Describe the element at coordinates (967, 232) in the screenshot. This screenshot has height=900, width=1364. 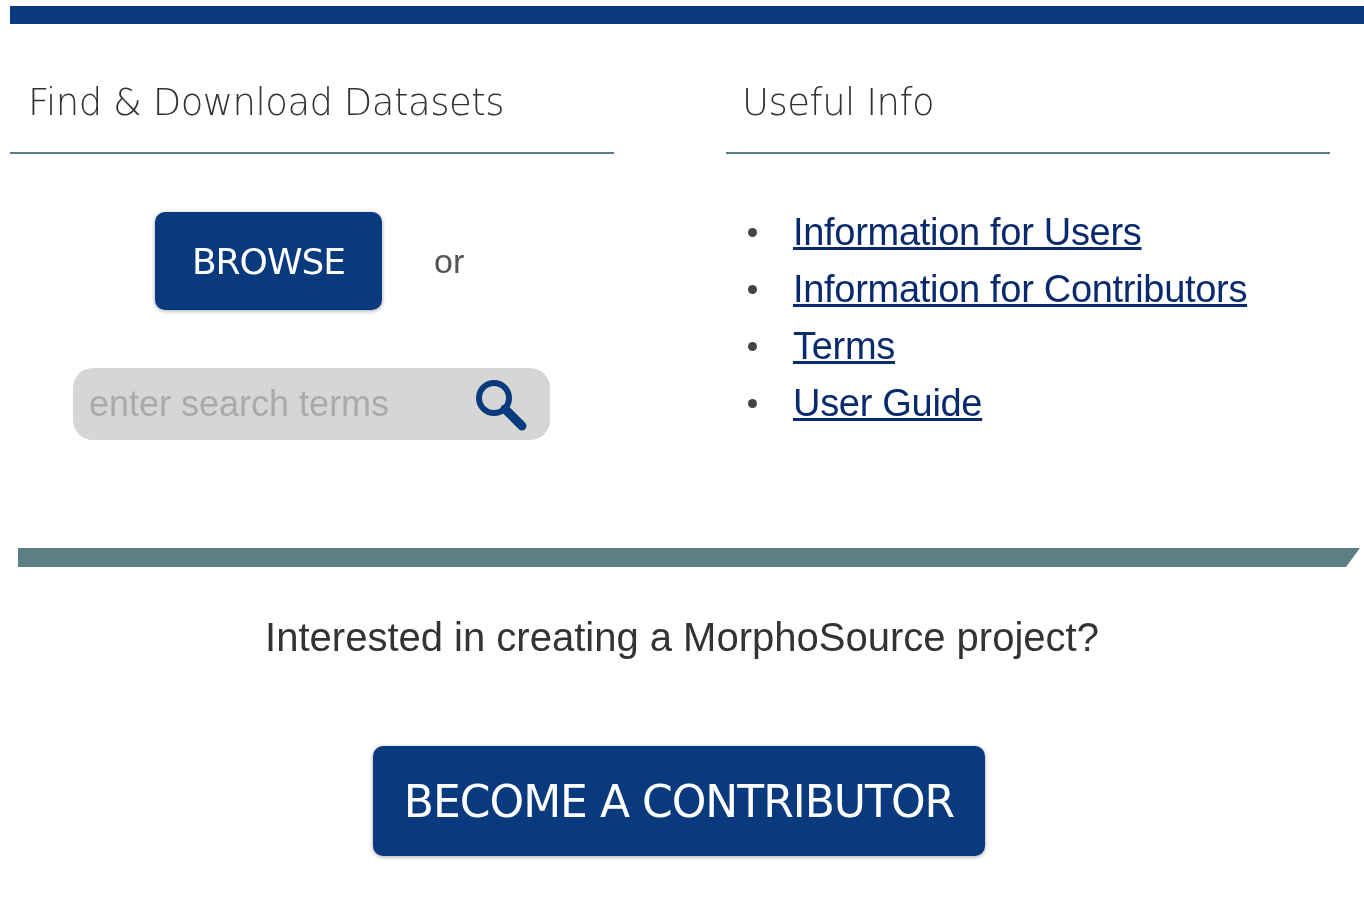
I see `info-link: Information for Users` at that location.